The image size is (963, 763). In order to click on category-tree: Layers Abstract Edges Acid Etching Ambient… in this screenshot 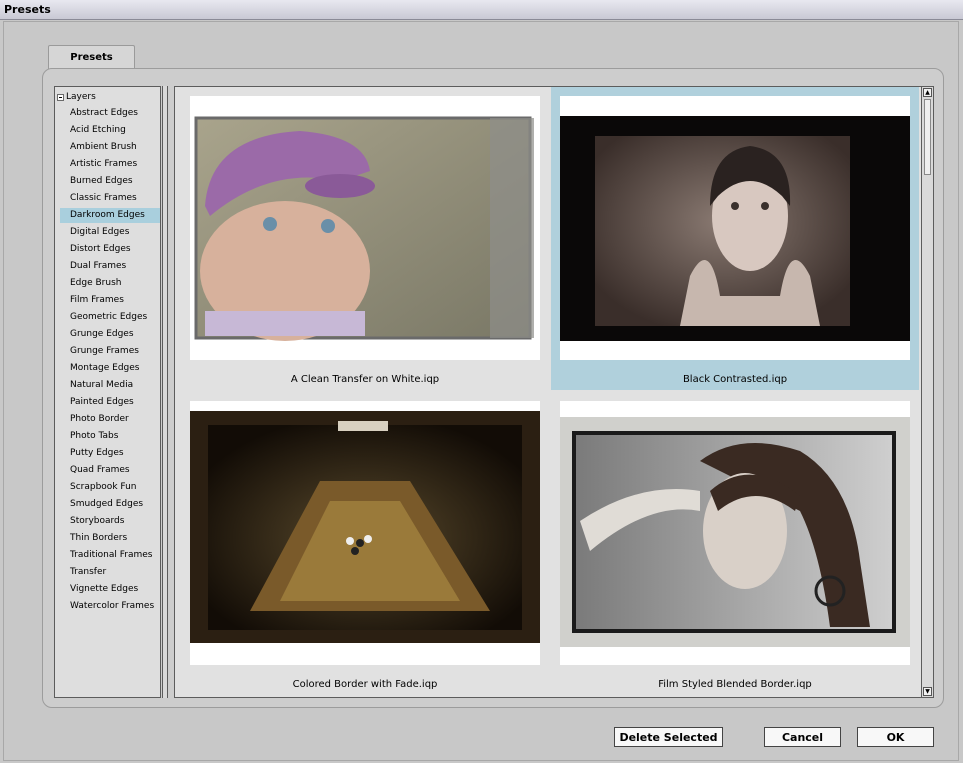, I will do `click(107, 392)`.